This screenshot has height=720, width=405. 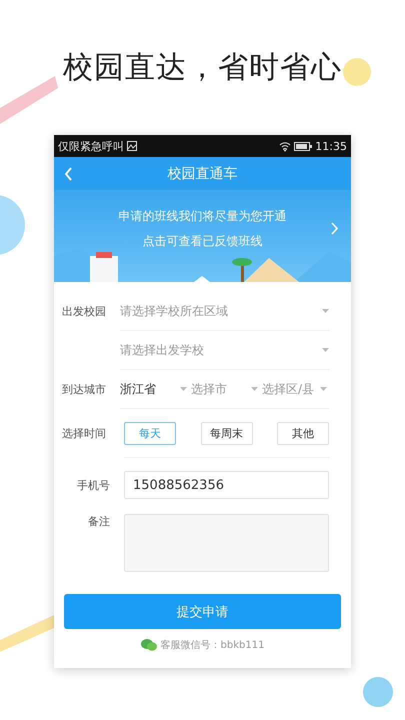 What do you see at coordinates (202, 173) in the screenshot?
I see `screen-title: 校园直通车` at bounding box center [202, 173].